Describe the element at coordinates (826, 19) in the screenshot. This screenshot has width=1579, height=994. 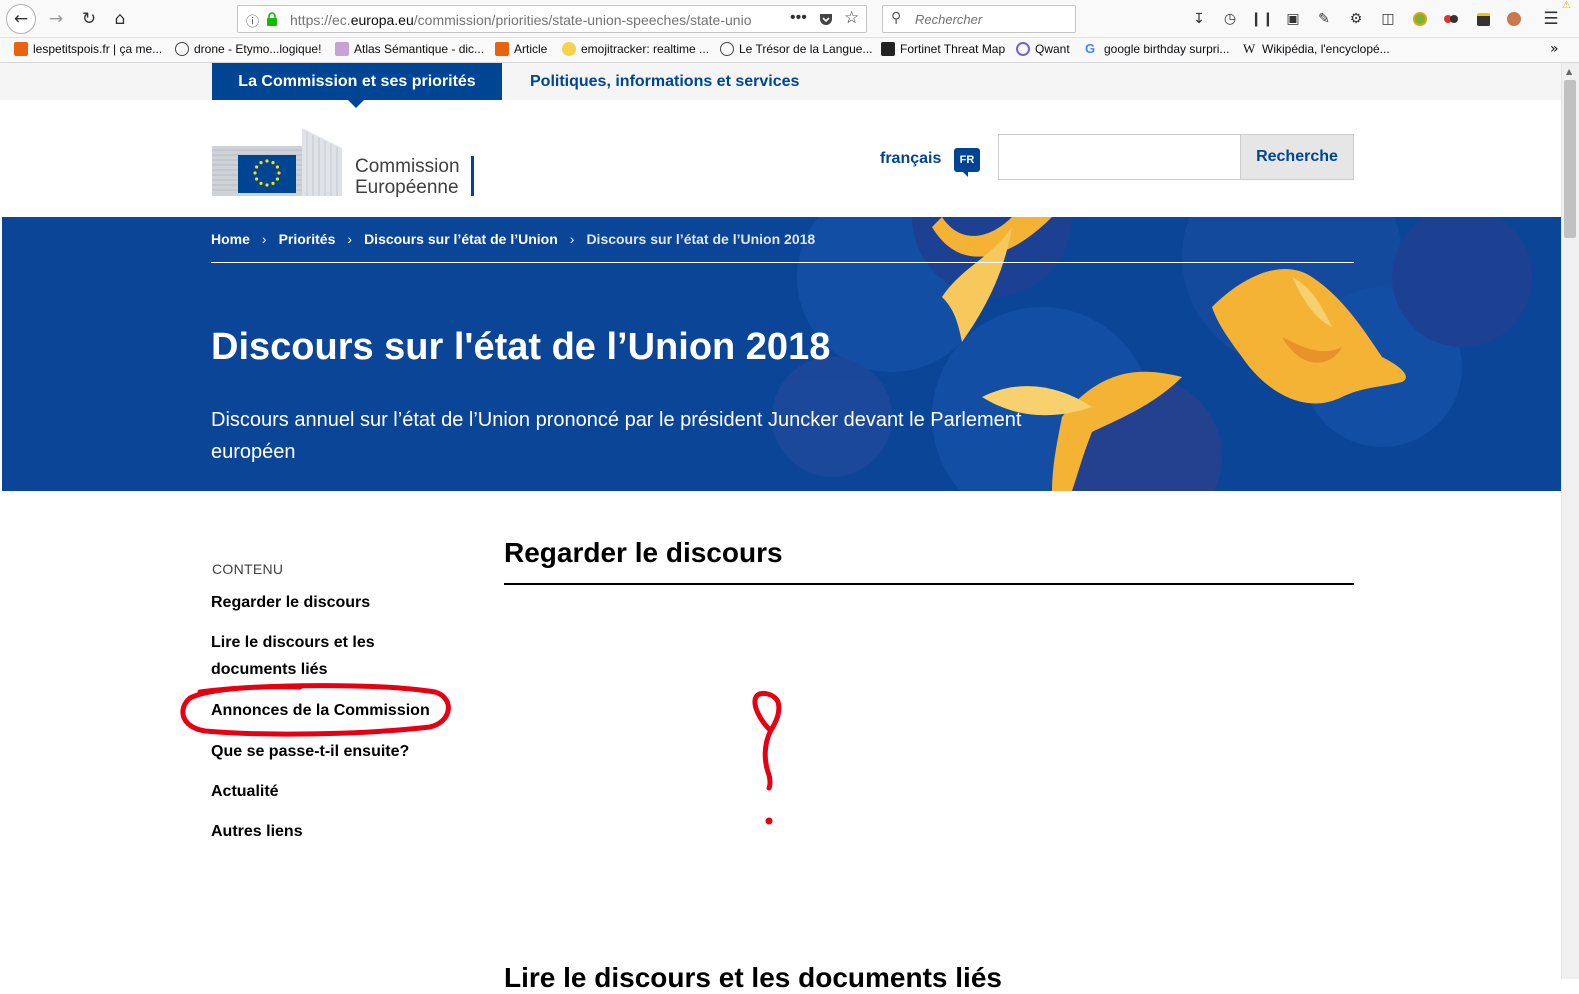
I see `pocket-icon` at that location.